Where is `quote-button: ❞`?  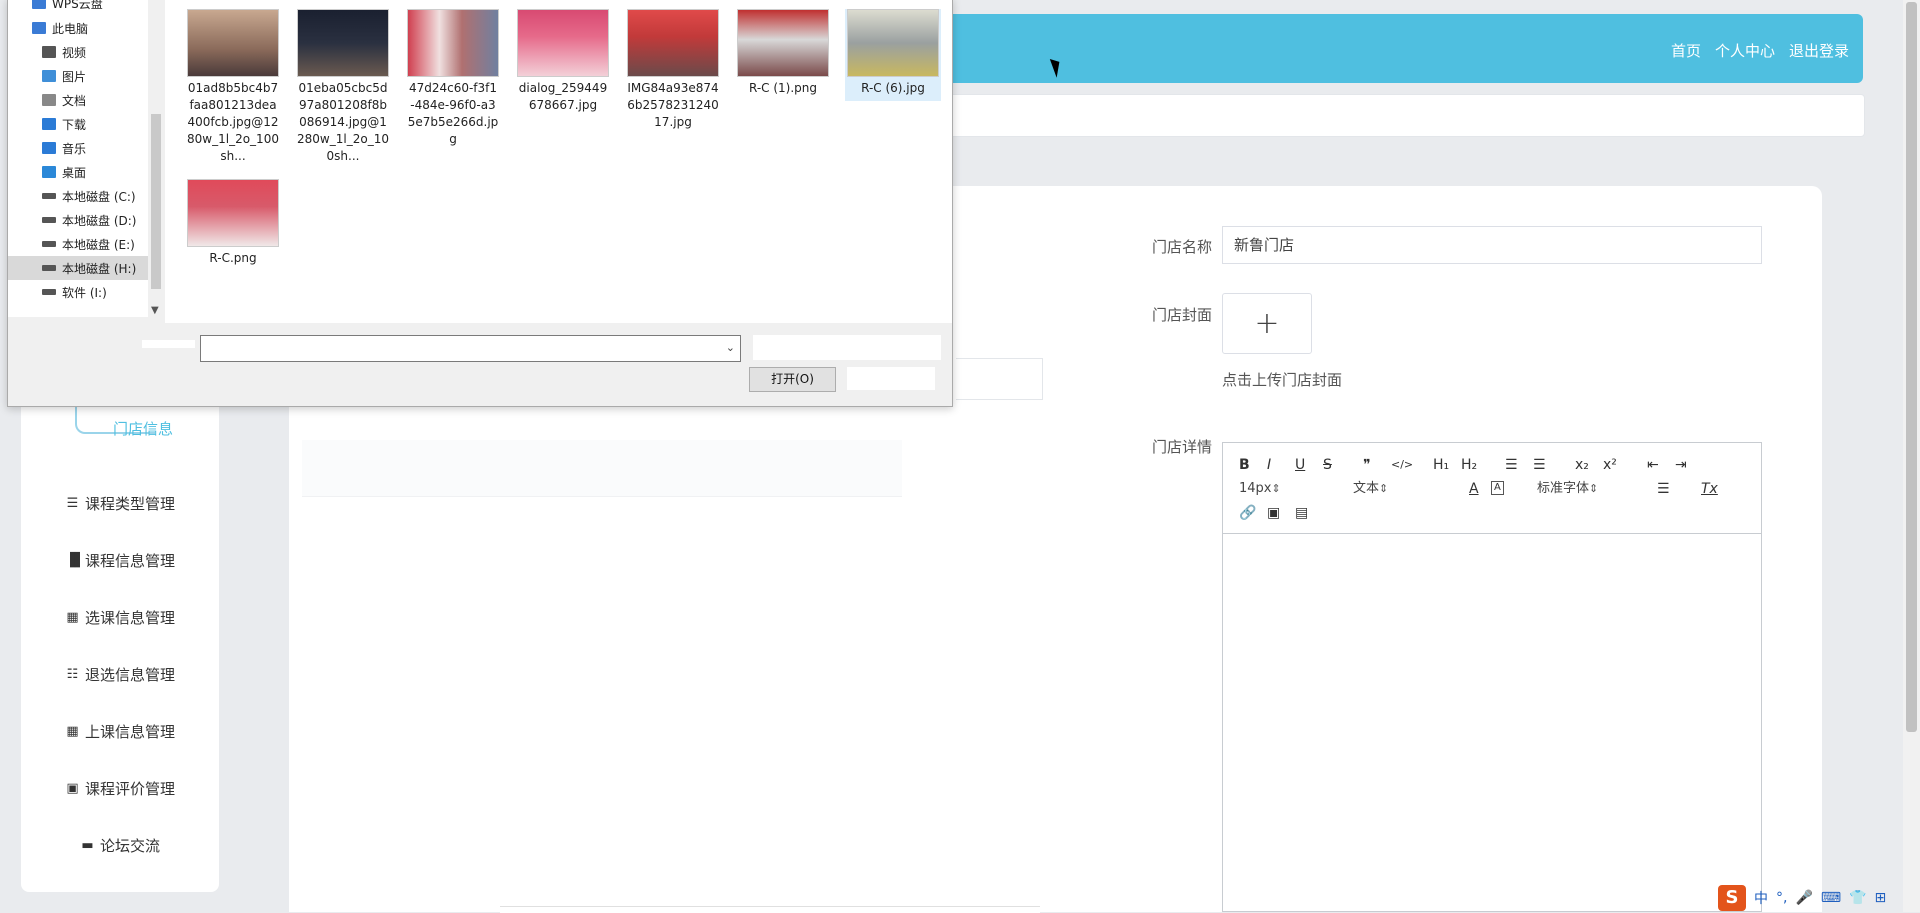
quote-button: ❞ is located at coordinates (1367, 465).